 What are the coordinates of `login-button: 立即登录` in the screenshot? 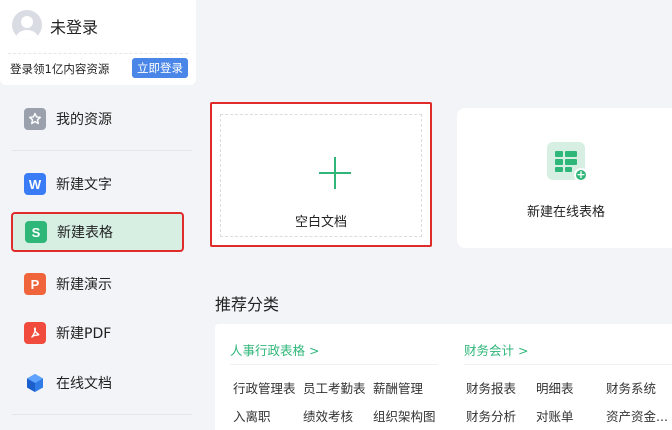 It's located at (160, 68).